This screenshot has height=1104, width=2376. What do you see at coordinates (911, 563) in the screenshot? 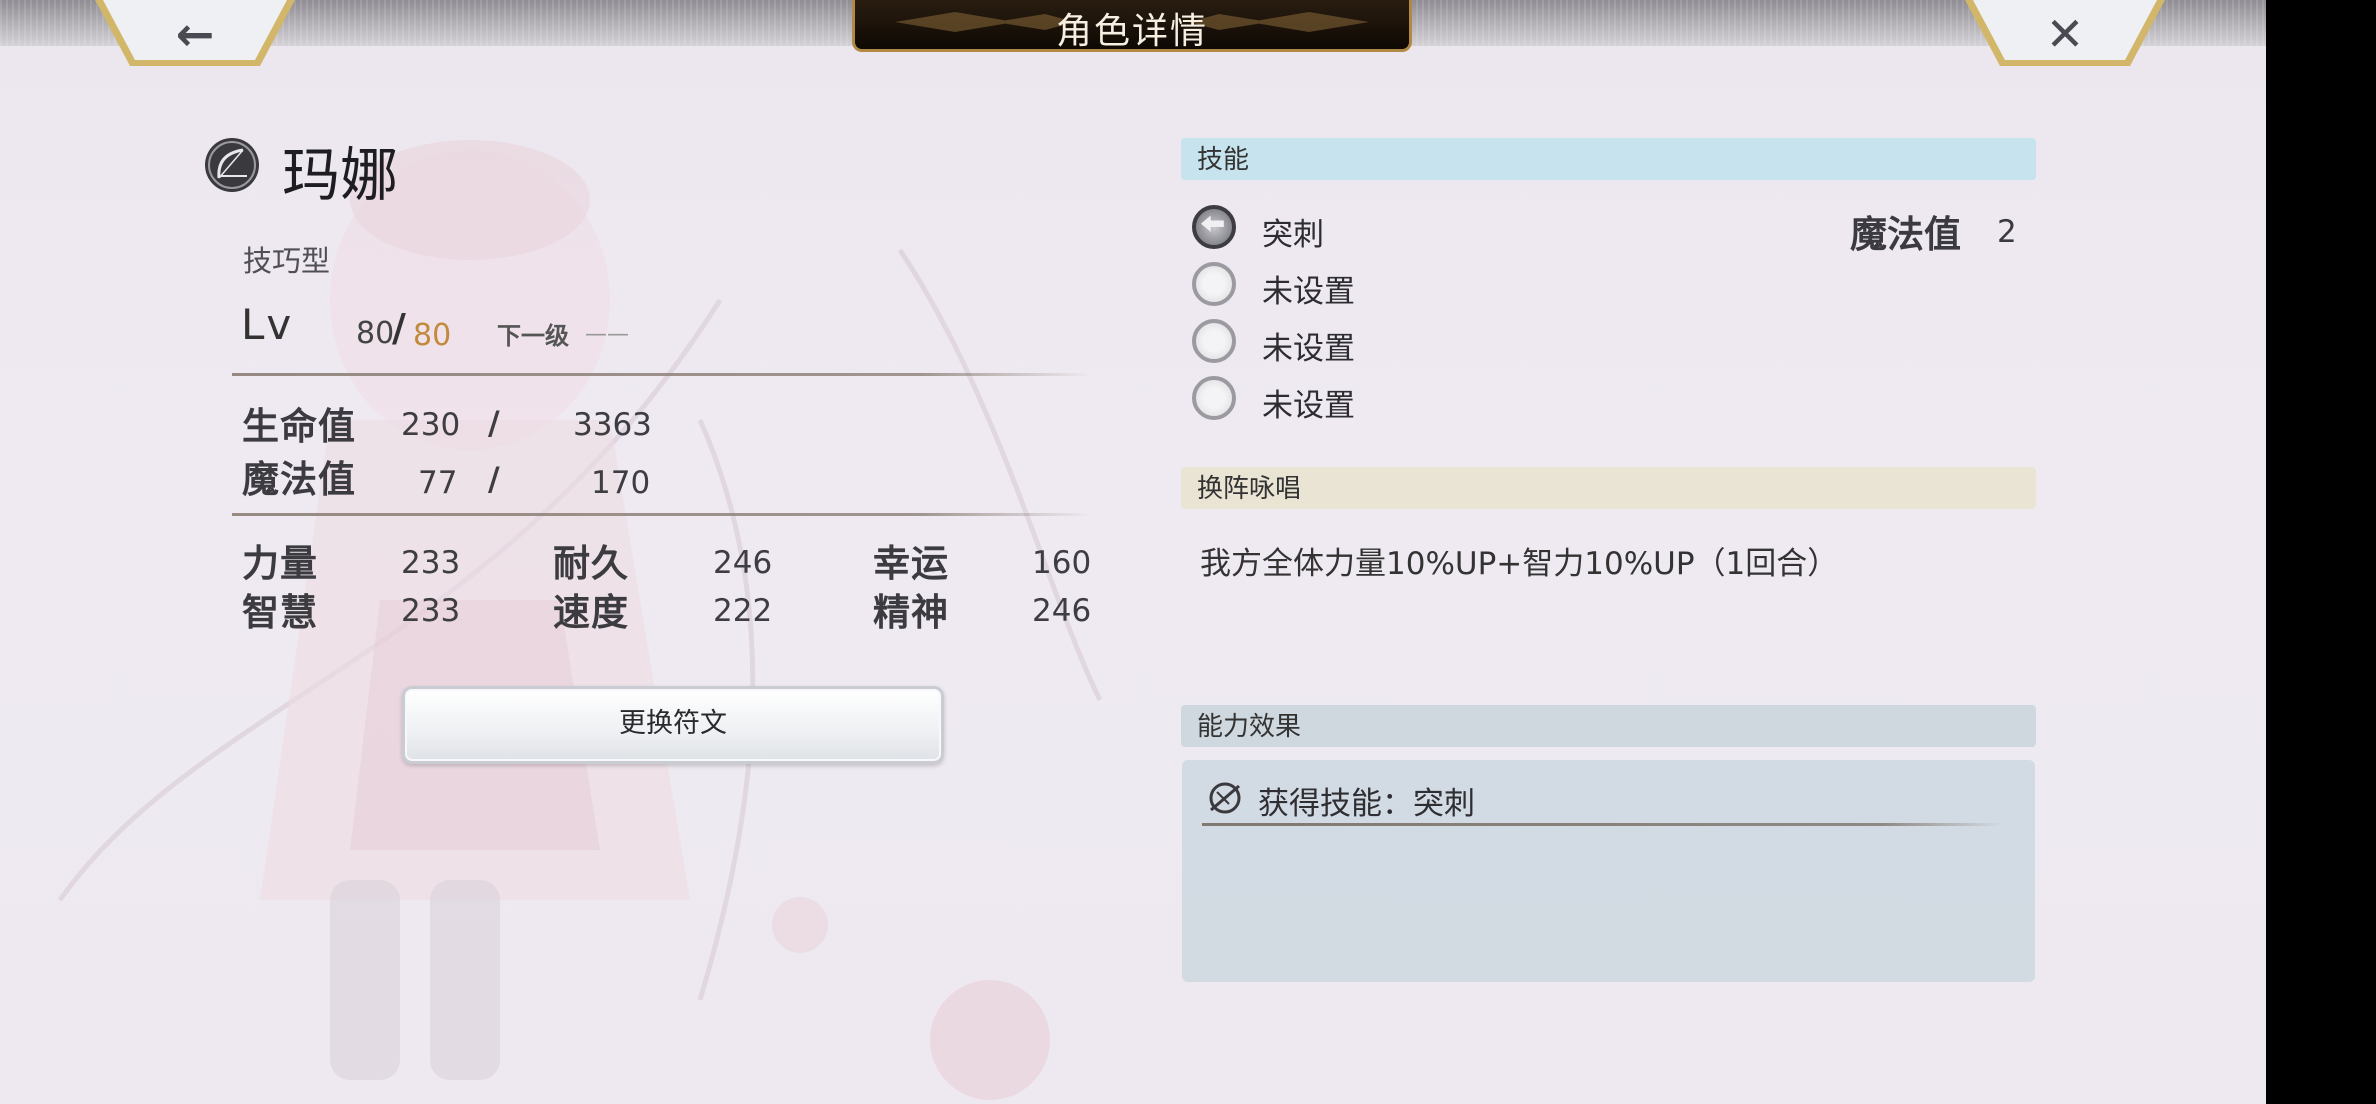
I see `luk-label: 幸运` at bounding box center [911, 563].